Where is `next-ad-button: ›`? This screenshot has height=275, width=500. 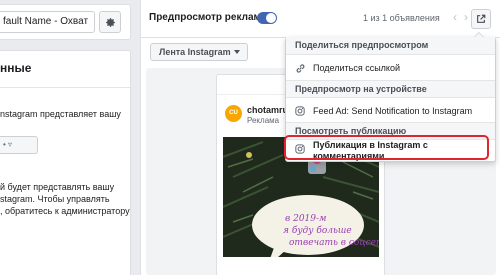 next-ad-button: › is located at coordinates (466, 17).